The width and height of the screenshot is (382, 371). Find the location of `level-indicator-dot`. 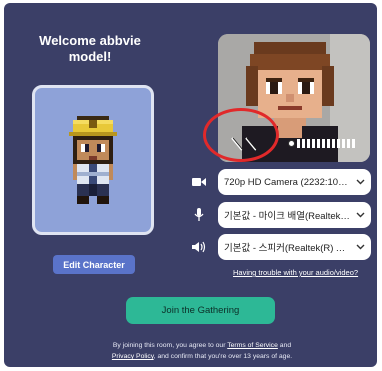

level-indicator-dot is located at coordinates (291, 143).